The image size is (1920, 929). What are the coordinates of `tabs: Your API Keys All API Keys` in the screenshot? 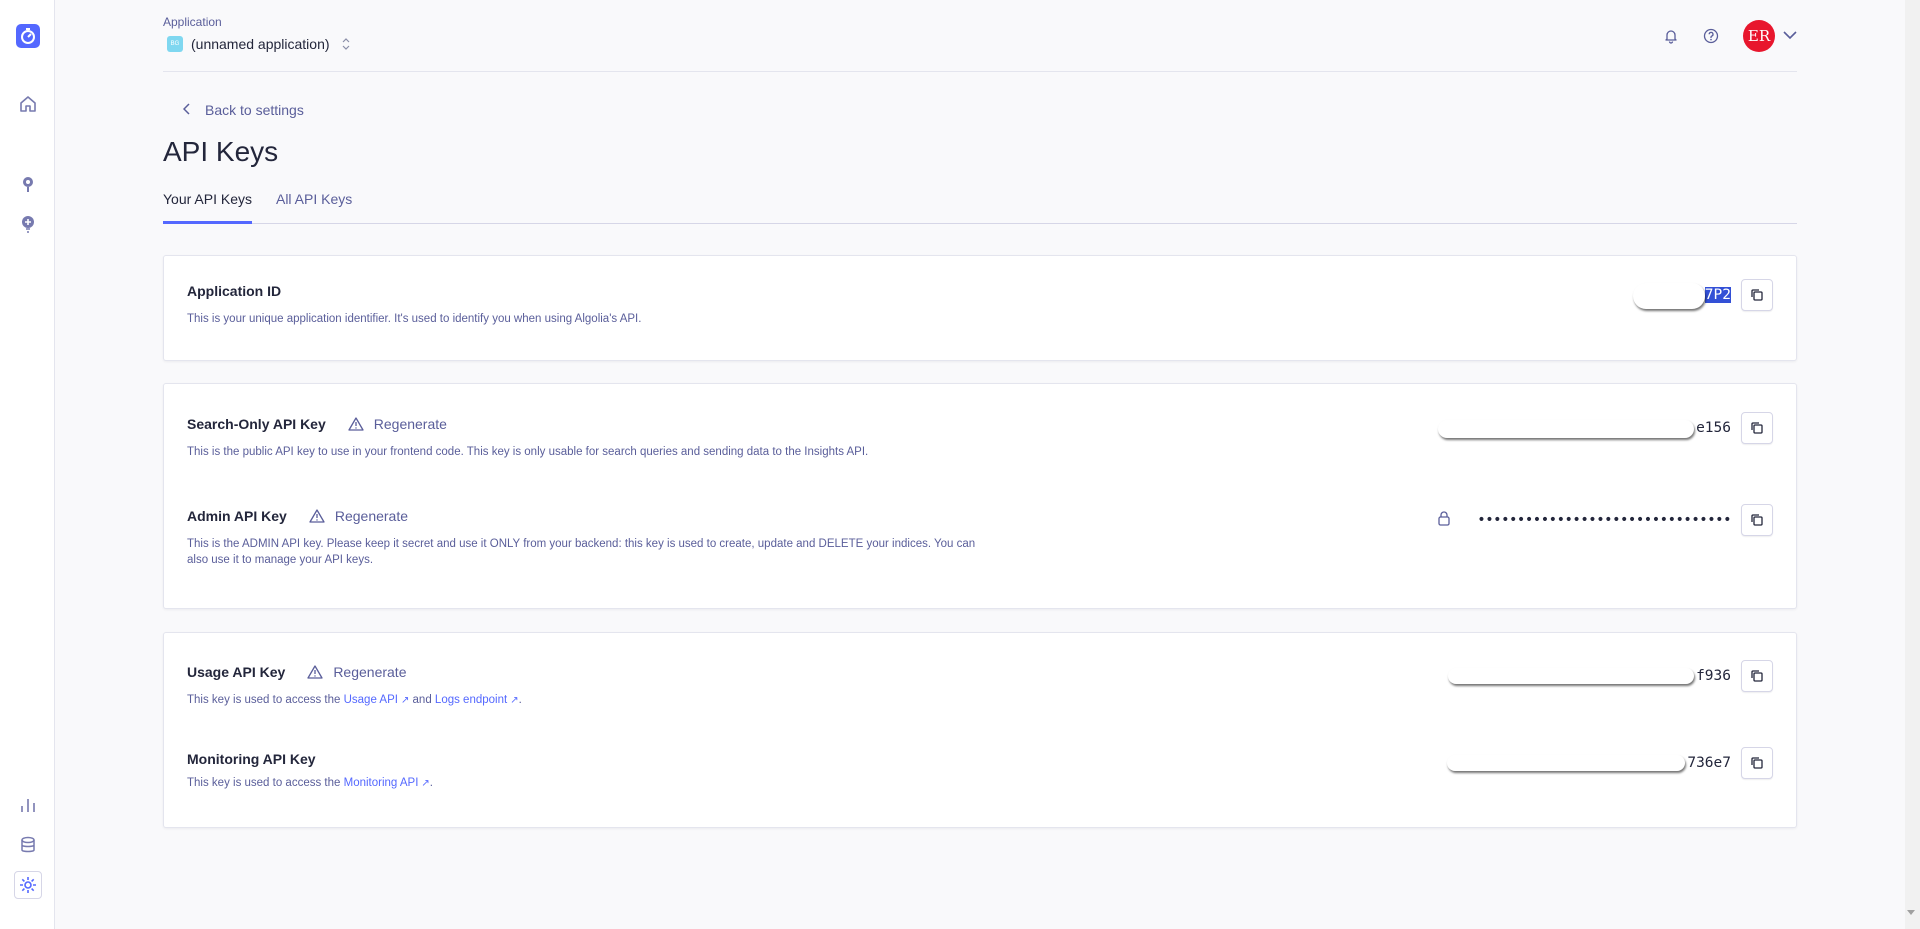 It's located at (980, 207).